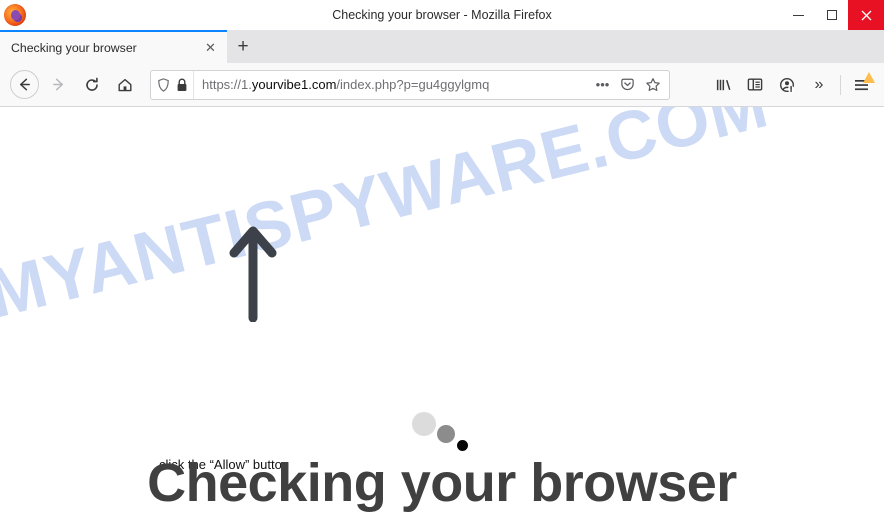 The height and width of the screenshot is (529, 884). I want to click on page-actions-button: •••, so click(602, 85).